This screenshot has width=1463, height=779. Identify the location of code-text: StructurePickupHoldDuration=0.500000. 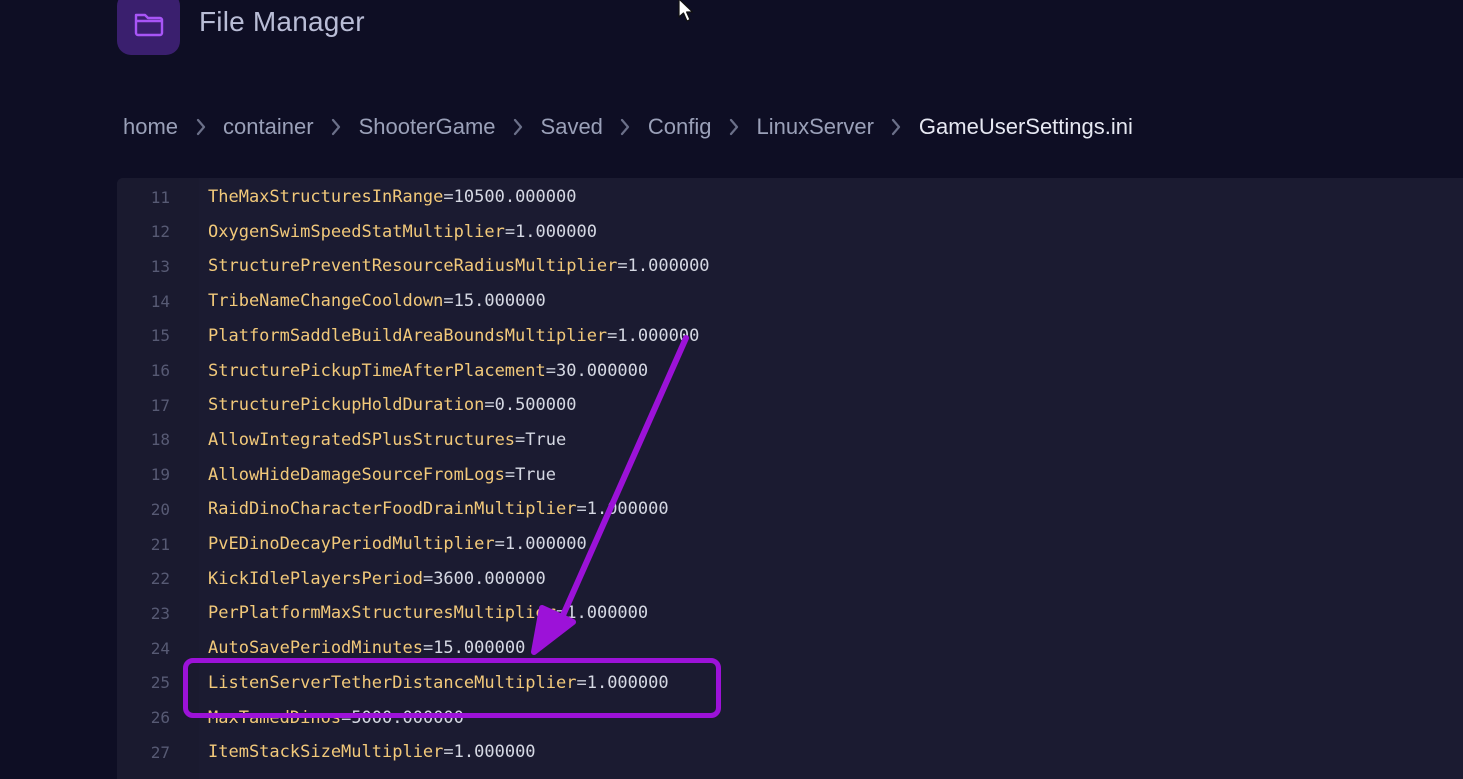
(392, 405).